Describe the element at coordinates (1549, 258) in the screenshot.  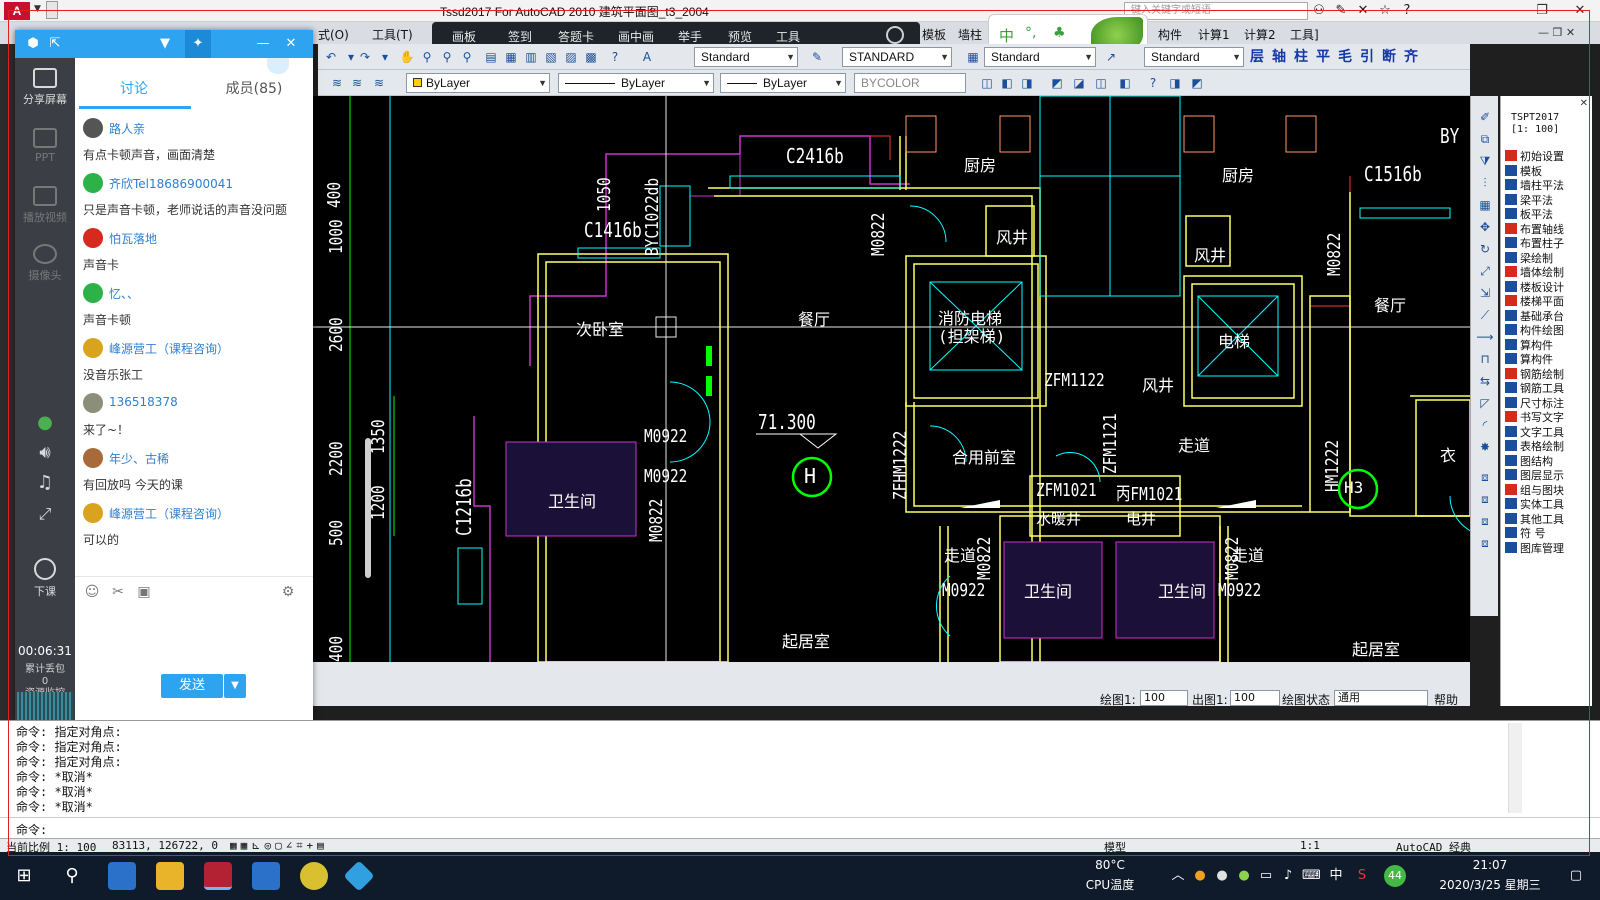
I see `tspt-menu-item: 梁绘制` at that location.